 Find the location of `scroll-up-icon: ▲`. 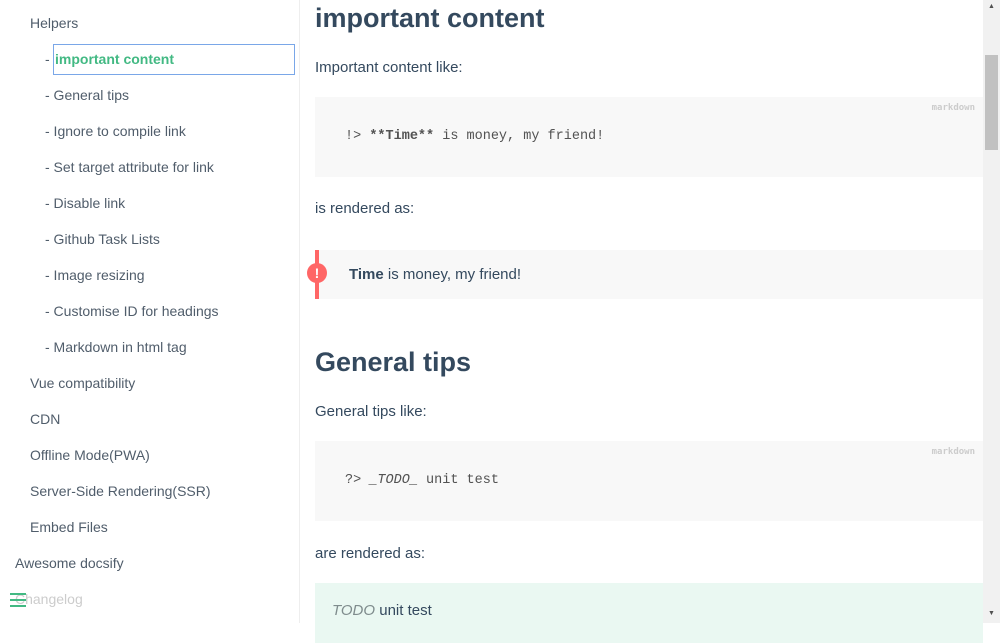

scroll-up-icon: ▲ is located at coordinates (991, 6).